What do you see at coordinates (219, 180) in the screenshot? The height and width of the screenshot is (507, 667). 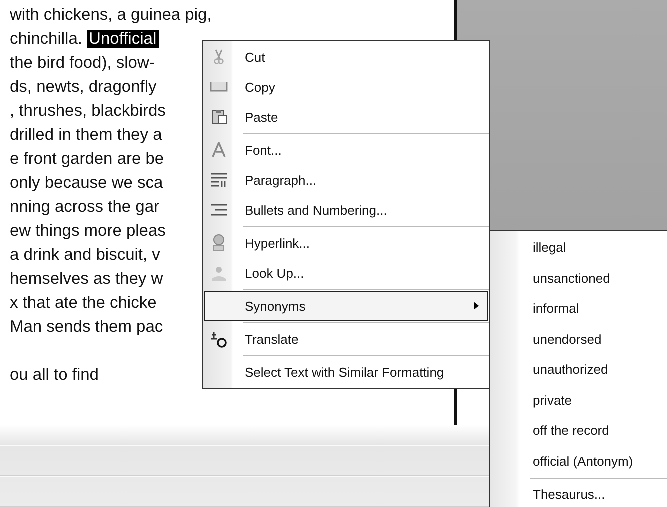 I see `paragraph-icon` at bounding box center [219, 180].